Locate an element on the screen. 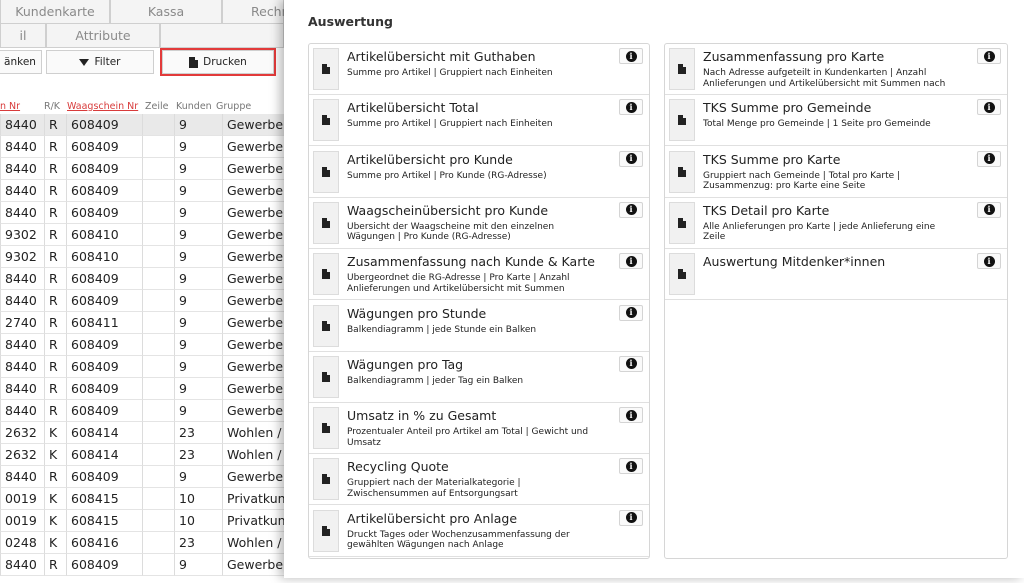 This screenshot has height=583, width=1024. col-waagschein: Waagschein Nr is located at coordinates (102, 106).